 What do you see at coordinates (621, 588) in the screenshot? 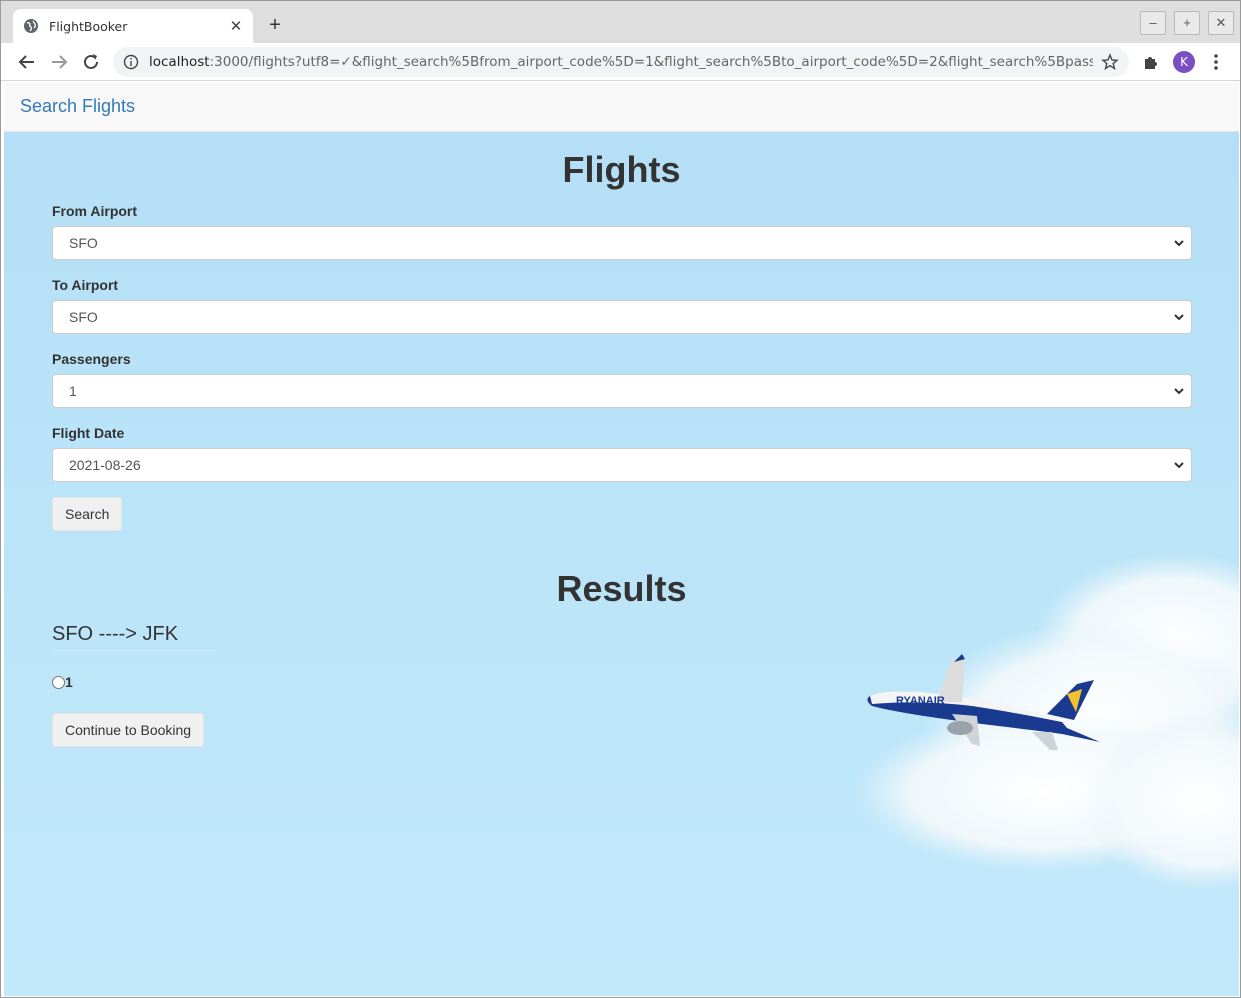
I see `results-heading: Results` at bounding box center [621, 588].